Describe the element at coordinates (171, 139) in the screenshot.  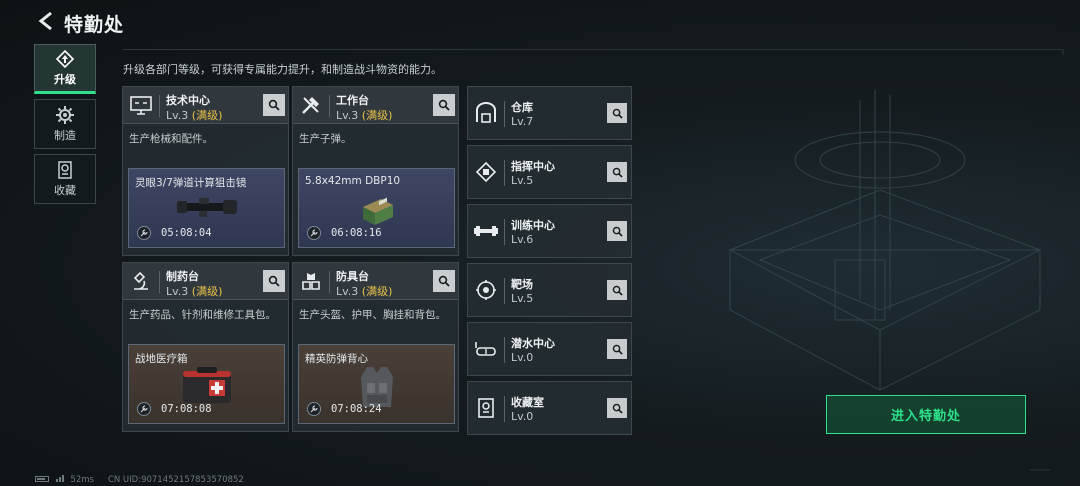
I see `facility-description: 生产枪械和配件。` at that location.